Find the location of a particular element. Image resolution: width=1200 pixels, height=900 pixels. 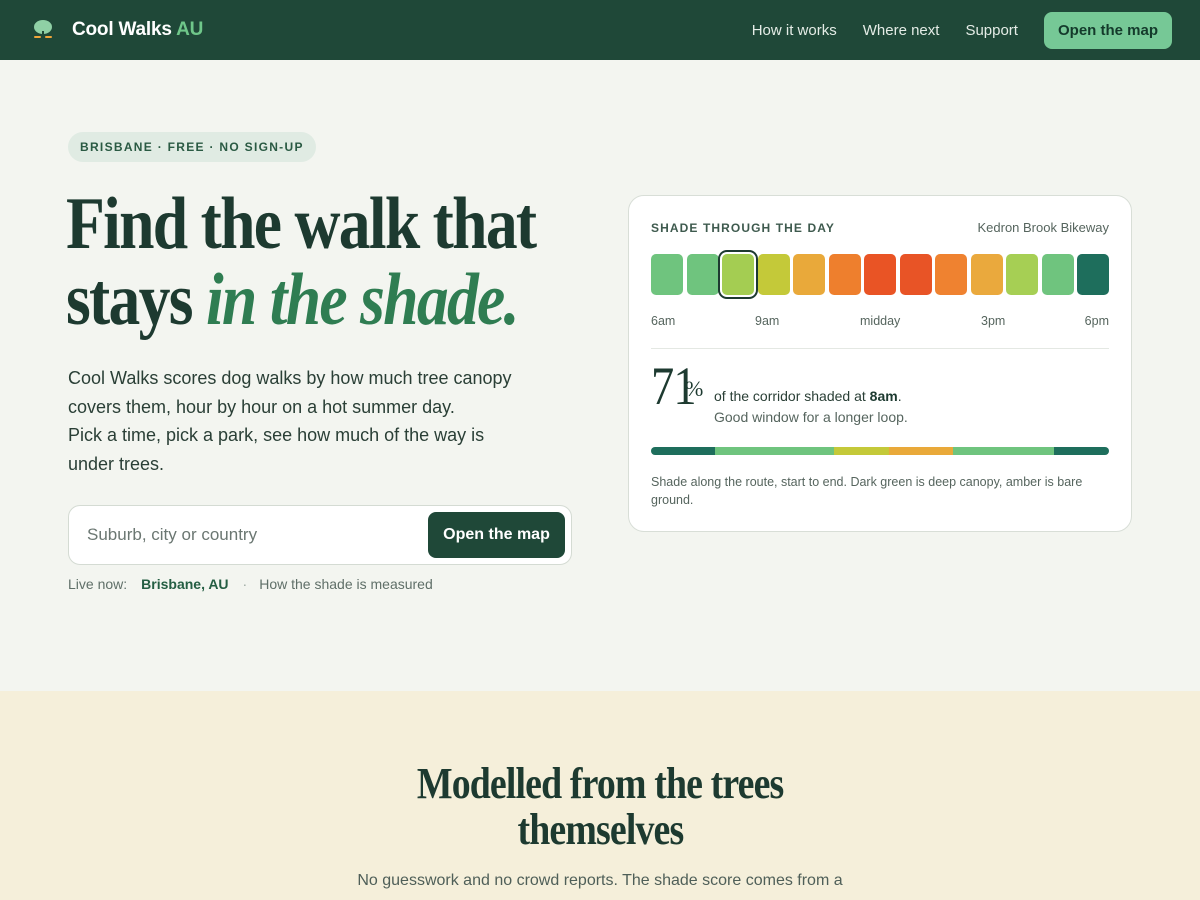

open-map-button: Open the map is located at coordinates (496, 535).